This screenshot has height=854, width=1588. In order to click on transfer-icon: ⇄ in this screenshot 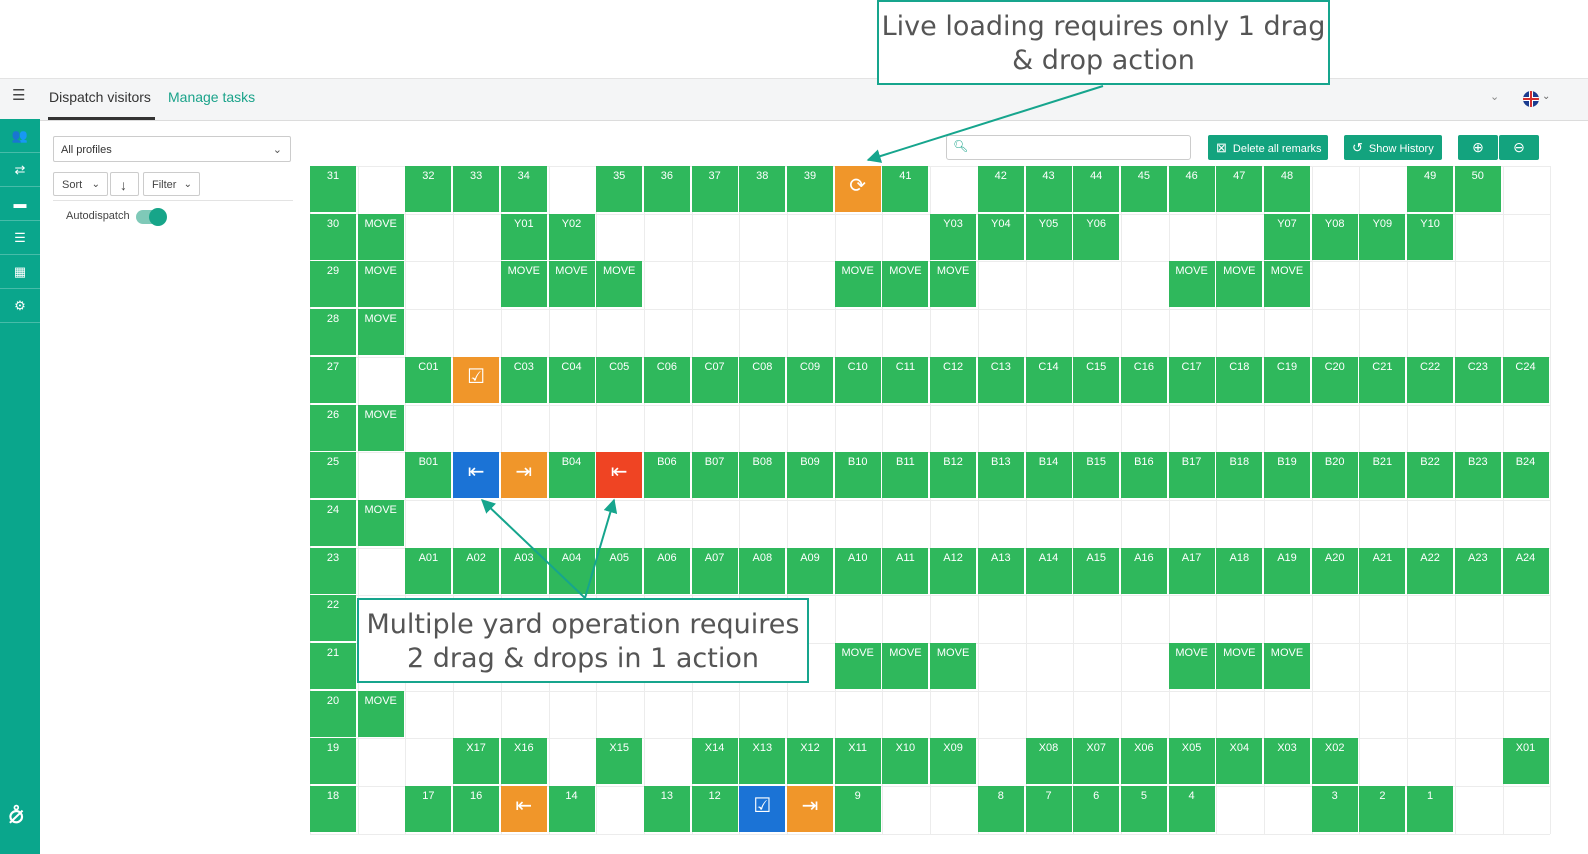, I will do `click(20, 170)`.